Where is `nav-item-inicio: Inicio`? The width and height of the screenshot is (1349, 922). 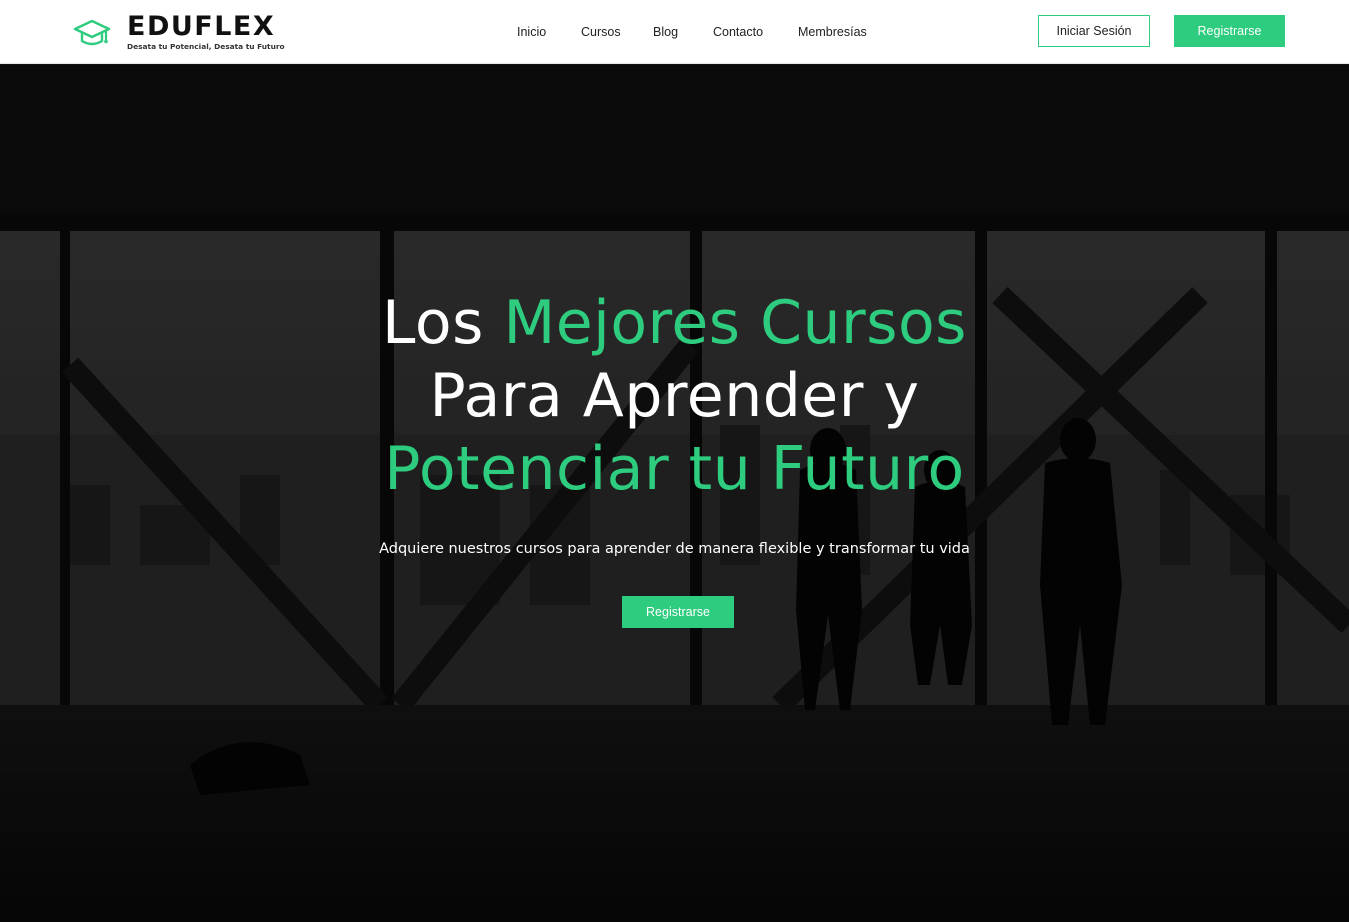 nav-item-inicio: Inicio is located at coordinates (531, 32).